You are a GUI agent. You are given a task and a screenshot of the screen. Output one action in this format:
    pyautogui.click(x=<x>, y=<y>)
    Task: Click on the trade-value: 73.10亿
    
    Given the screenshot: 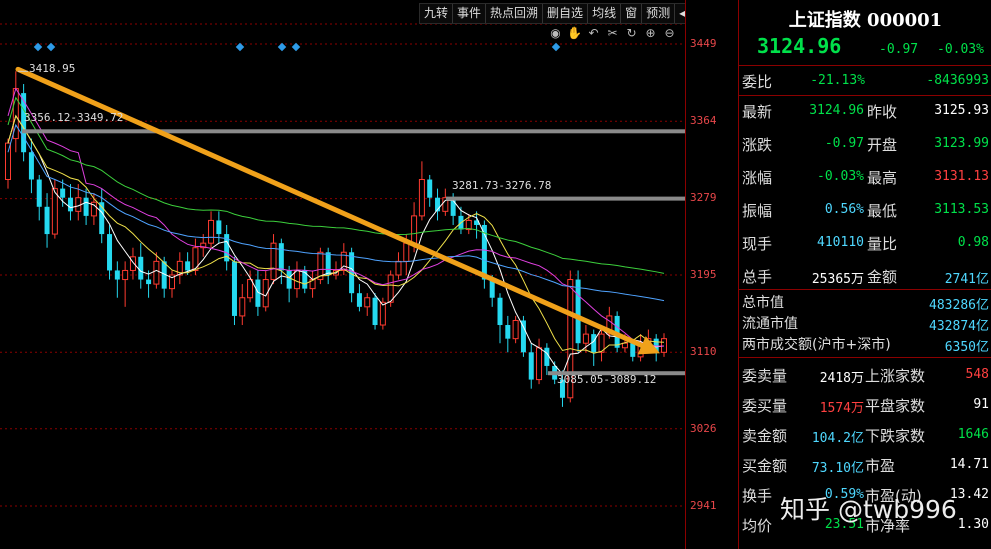 What is the action you would take?
    pyautogui.click(x=837, y=468)
    